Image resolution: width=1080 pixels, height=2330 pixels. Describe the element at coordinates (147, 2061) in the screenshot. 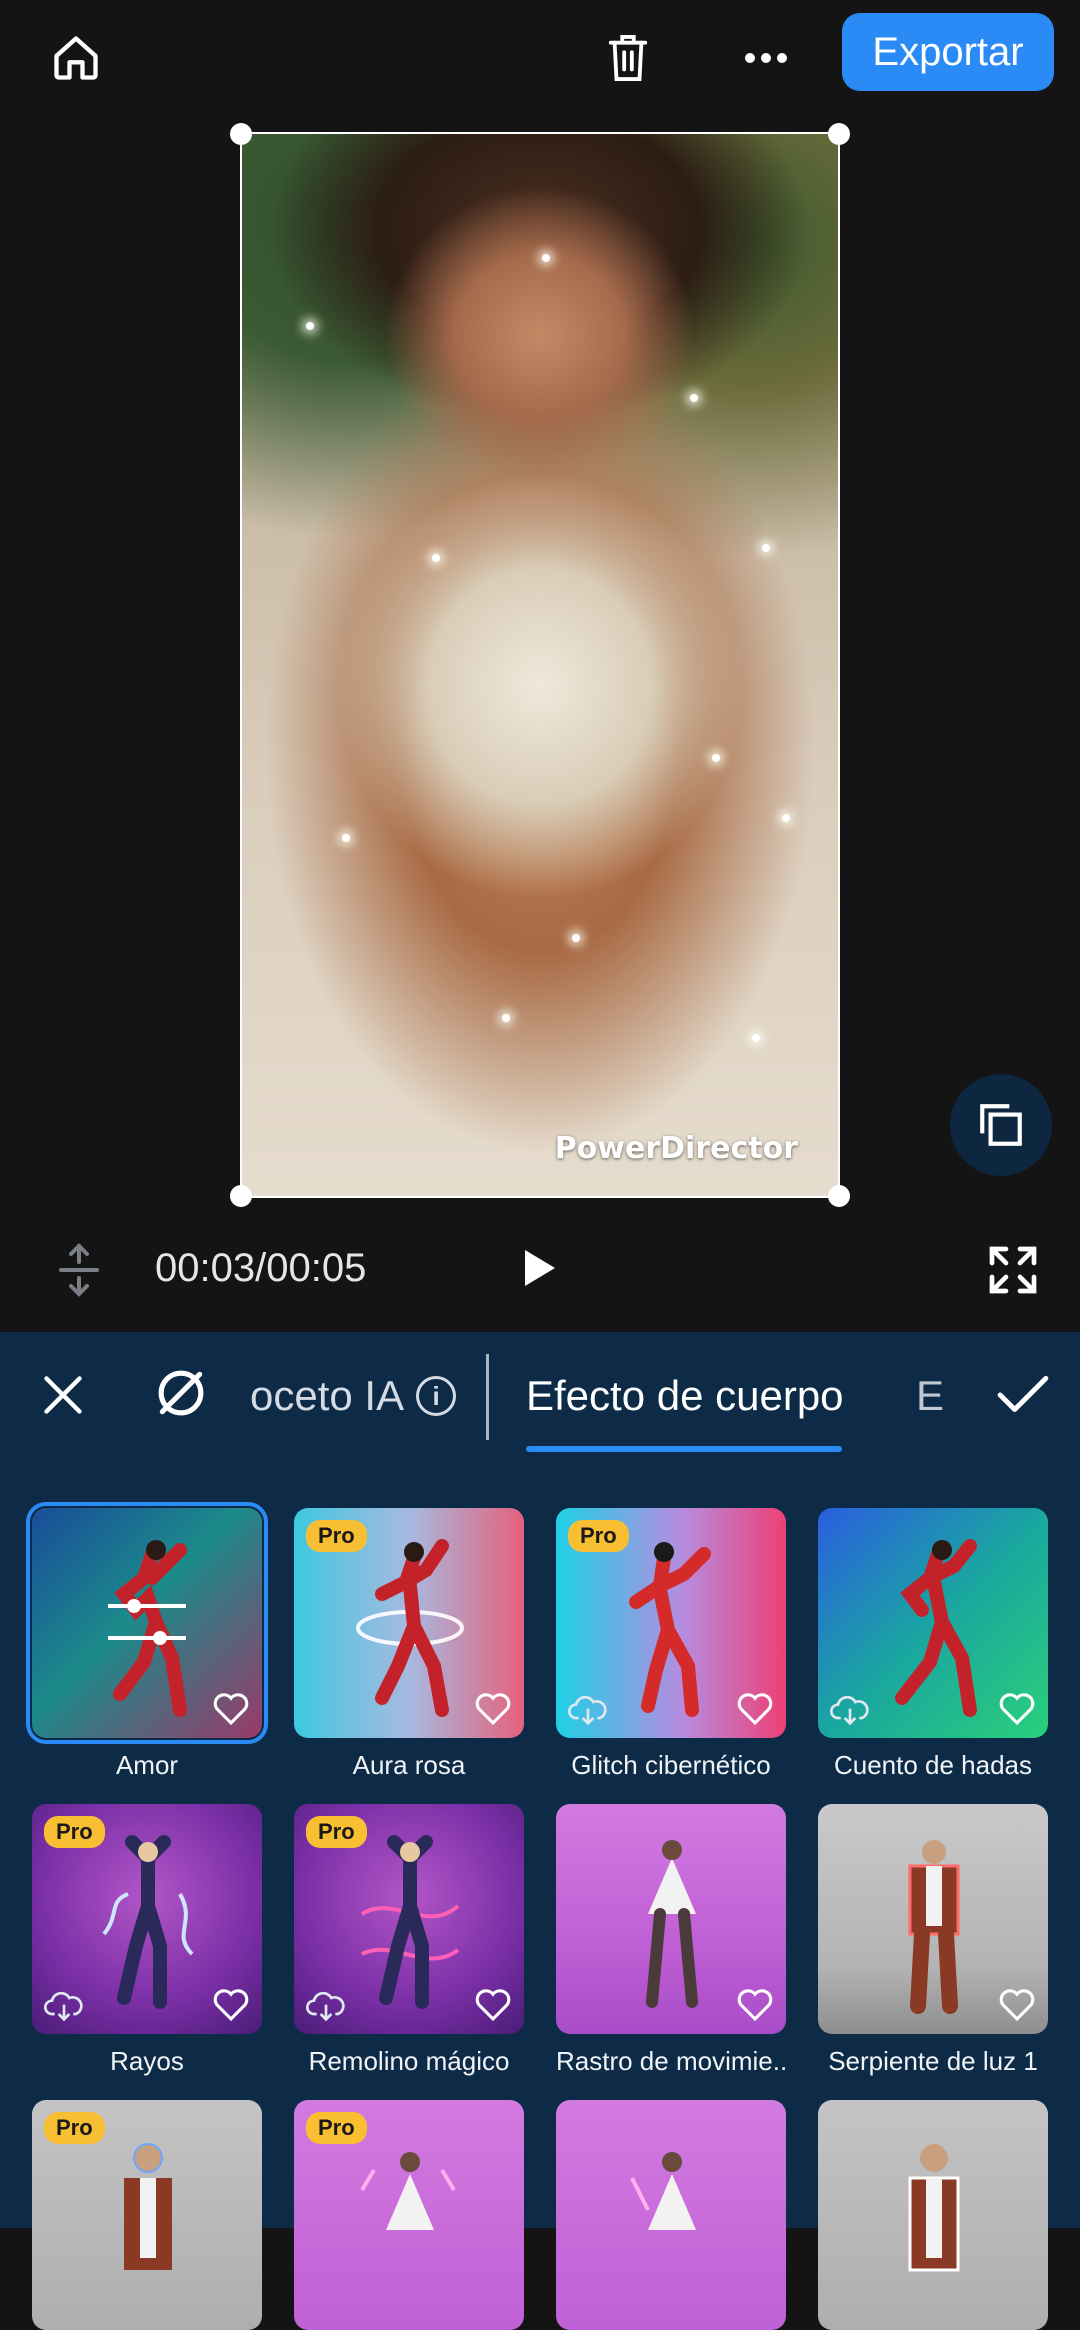

I see `effect-label: Rayos` at that location.